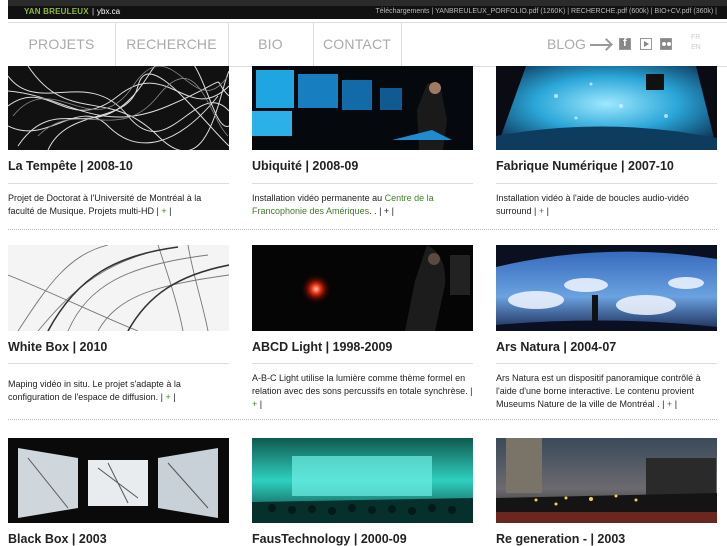 The width and height of the screenshot is (727, 546). Describe the element at coordinates (329, 539) in the screenshot. I see `project-title: FausTechnology | 2000-09` at that location.